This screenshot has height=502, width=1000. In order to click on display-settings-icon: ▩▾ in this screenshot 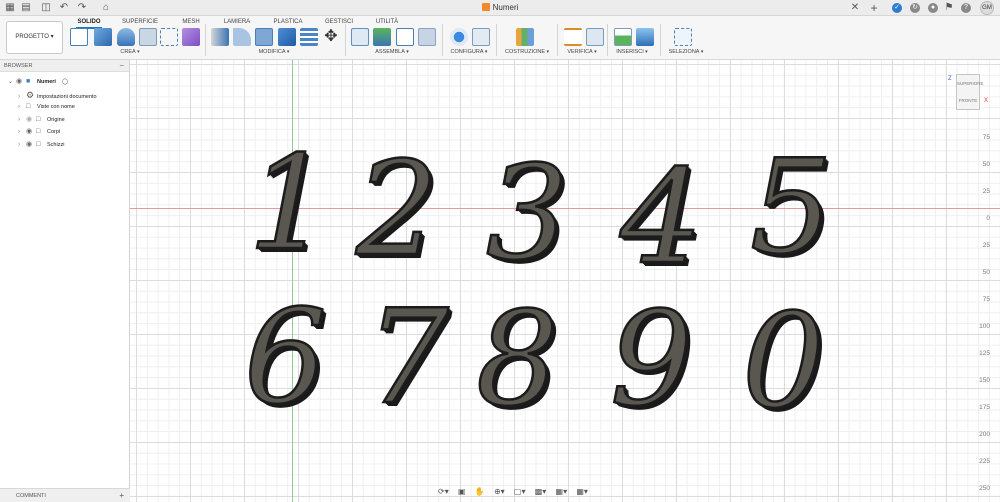, I will do `click(541, 491)`.